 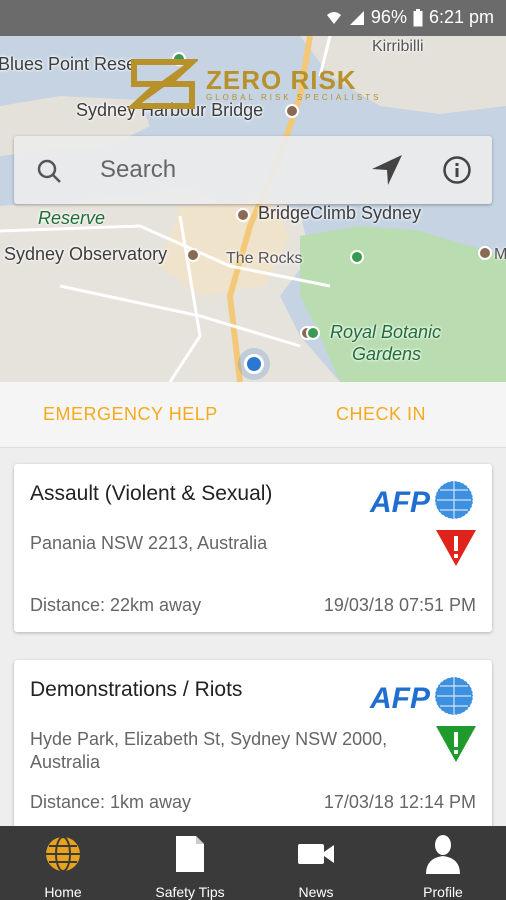 What do you see at coordinates (443, 854) in the screenshot?
I see `person-icon` at bounding box center [443, 854].